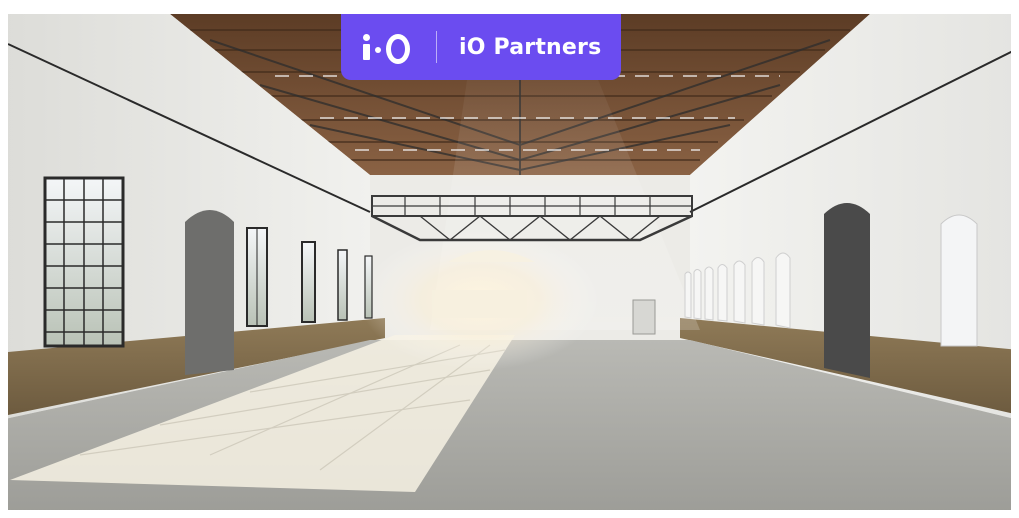  What do you see at coordinates (436, 47) in the screenshot?
I see `brand-divider` at bounding box center [436, 47].